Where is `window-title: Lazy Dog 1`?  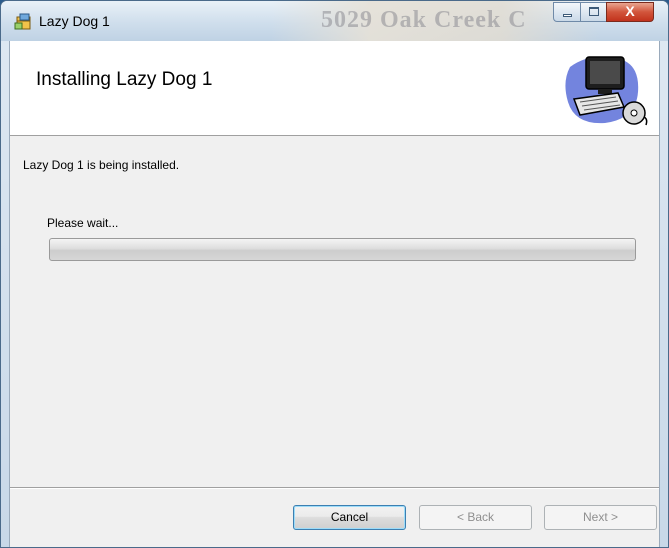 window-title: Lazy Dog 1 is located at coordinates (74, 21).